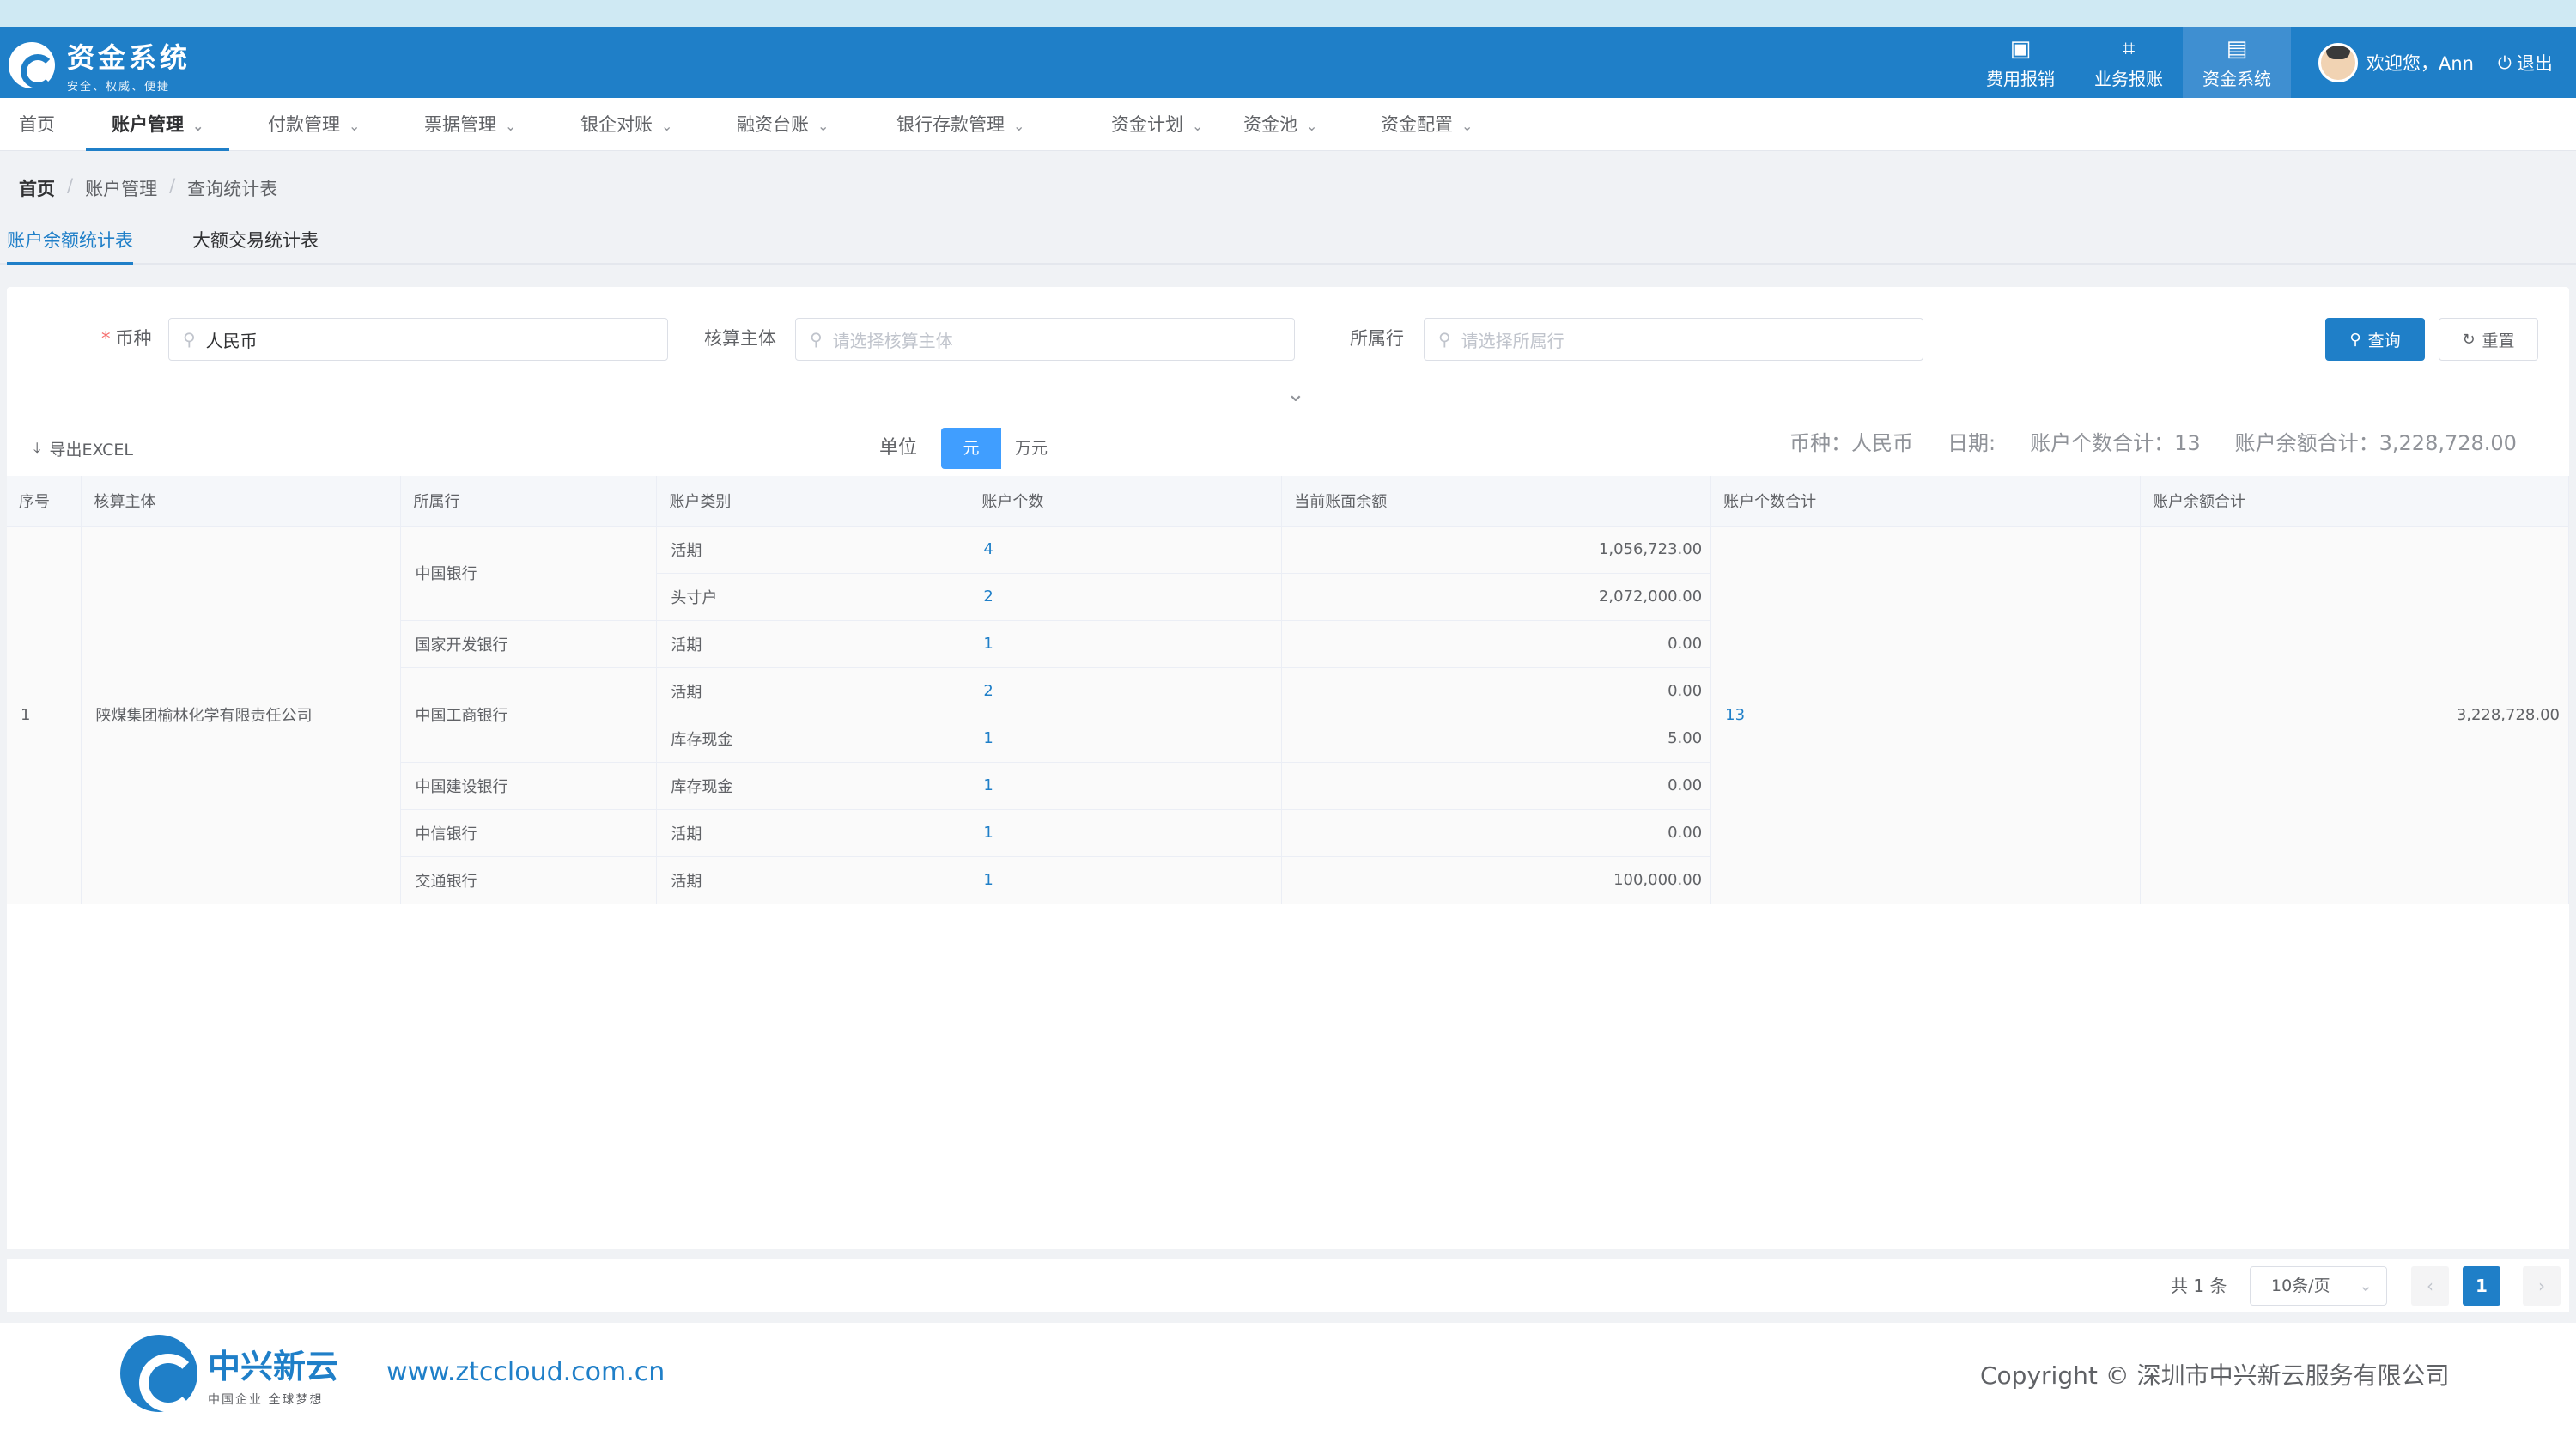 This screenshot has height=1449, width=2576. I want to click on unit-yuan-button: 元, so click(971, 449).